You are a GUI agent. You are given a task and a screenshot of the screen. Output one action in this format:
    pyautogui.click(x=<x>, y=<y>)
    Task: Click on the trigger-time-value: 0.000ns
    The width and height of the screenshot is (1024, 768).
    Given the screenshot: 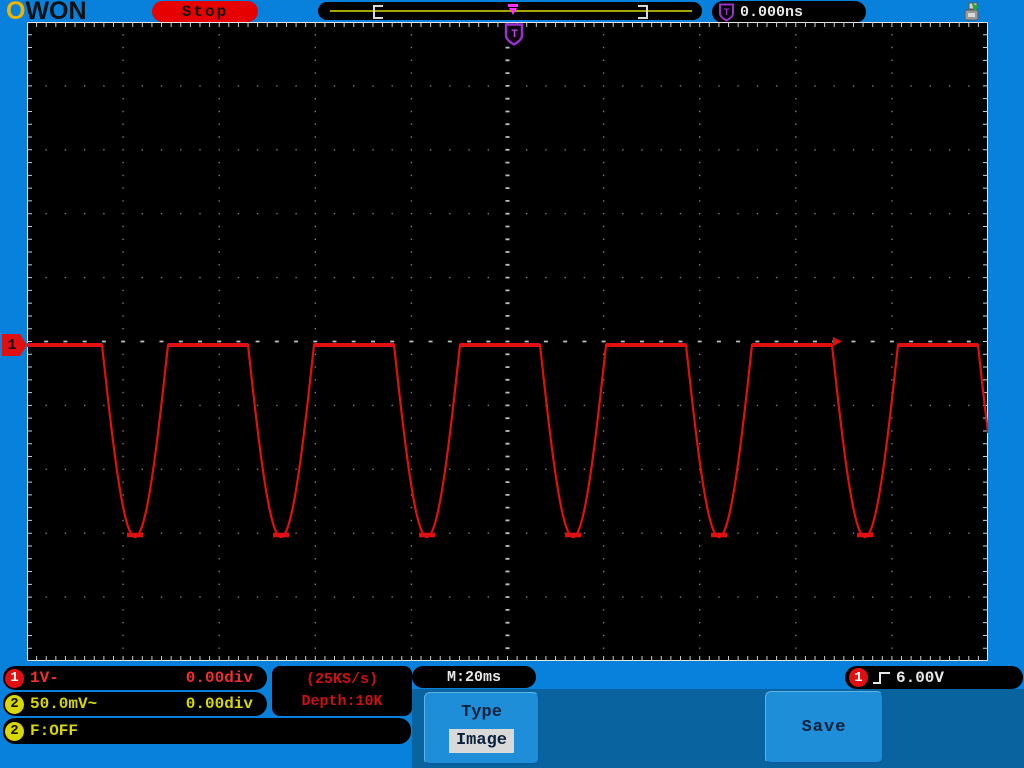 What is the action you would take?
    pyautogui.click(x=772, y=12)
    